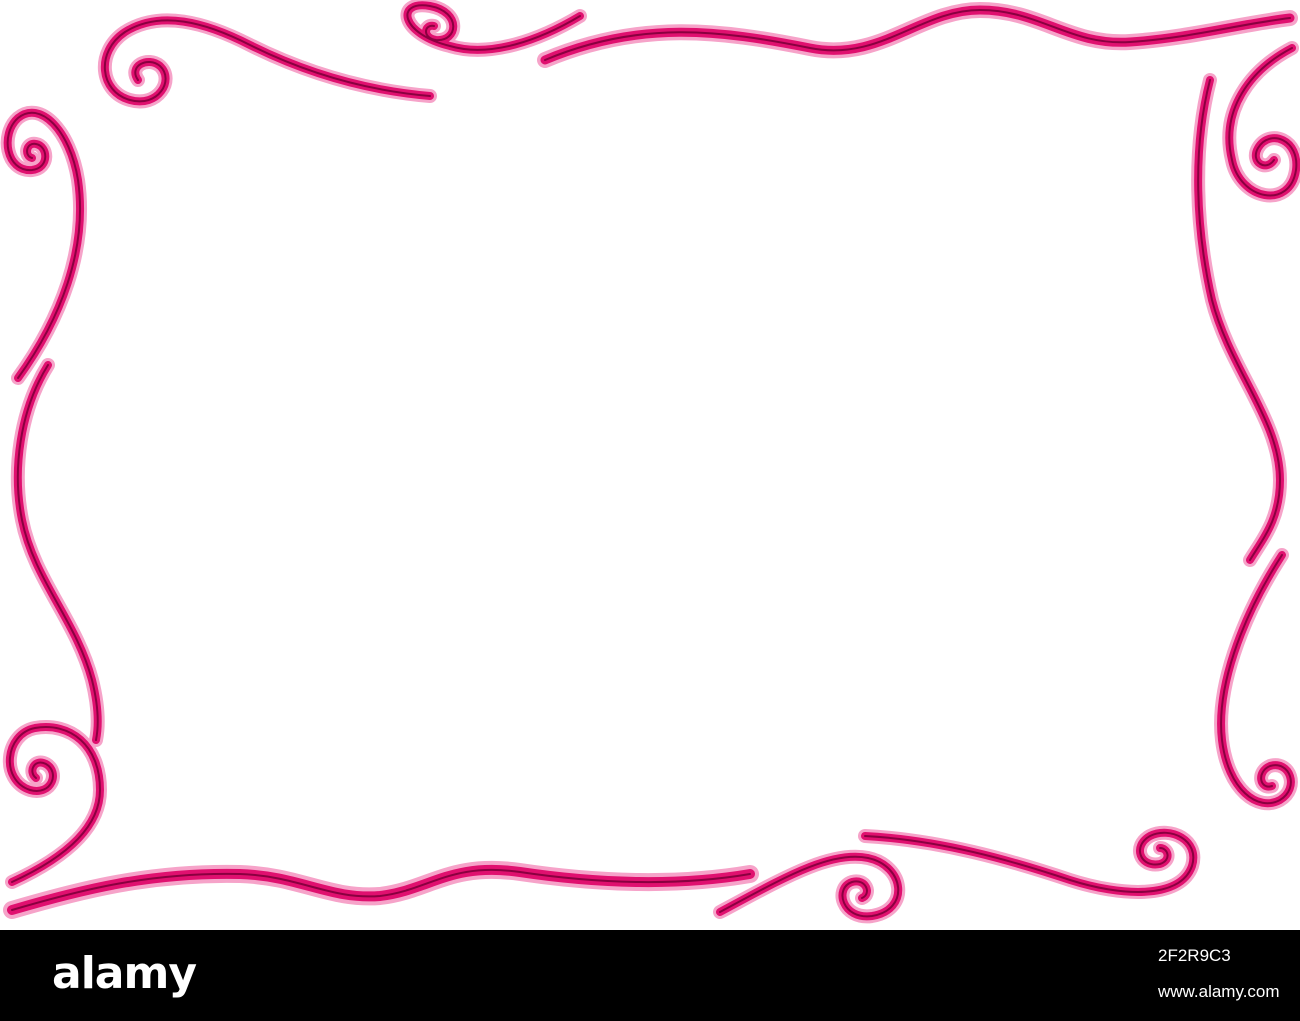  I want to click on bottom-right-curl, so click(1029, 862).